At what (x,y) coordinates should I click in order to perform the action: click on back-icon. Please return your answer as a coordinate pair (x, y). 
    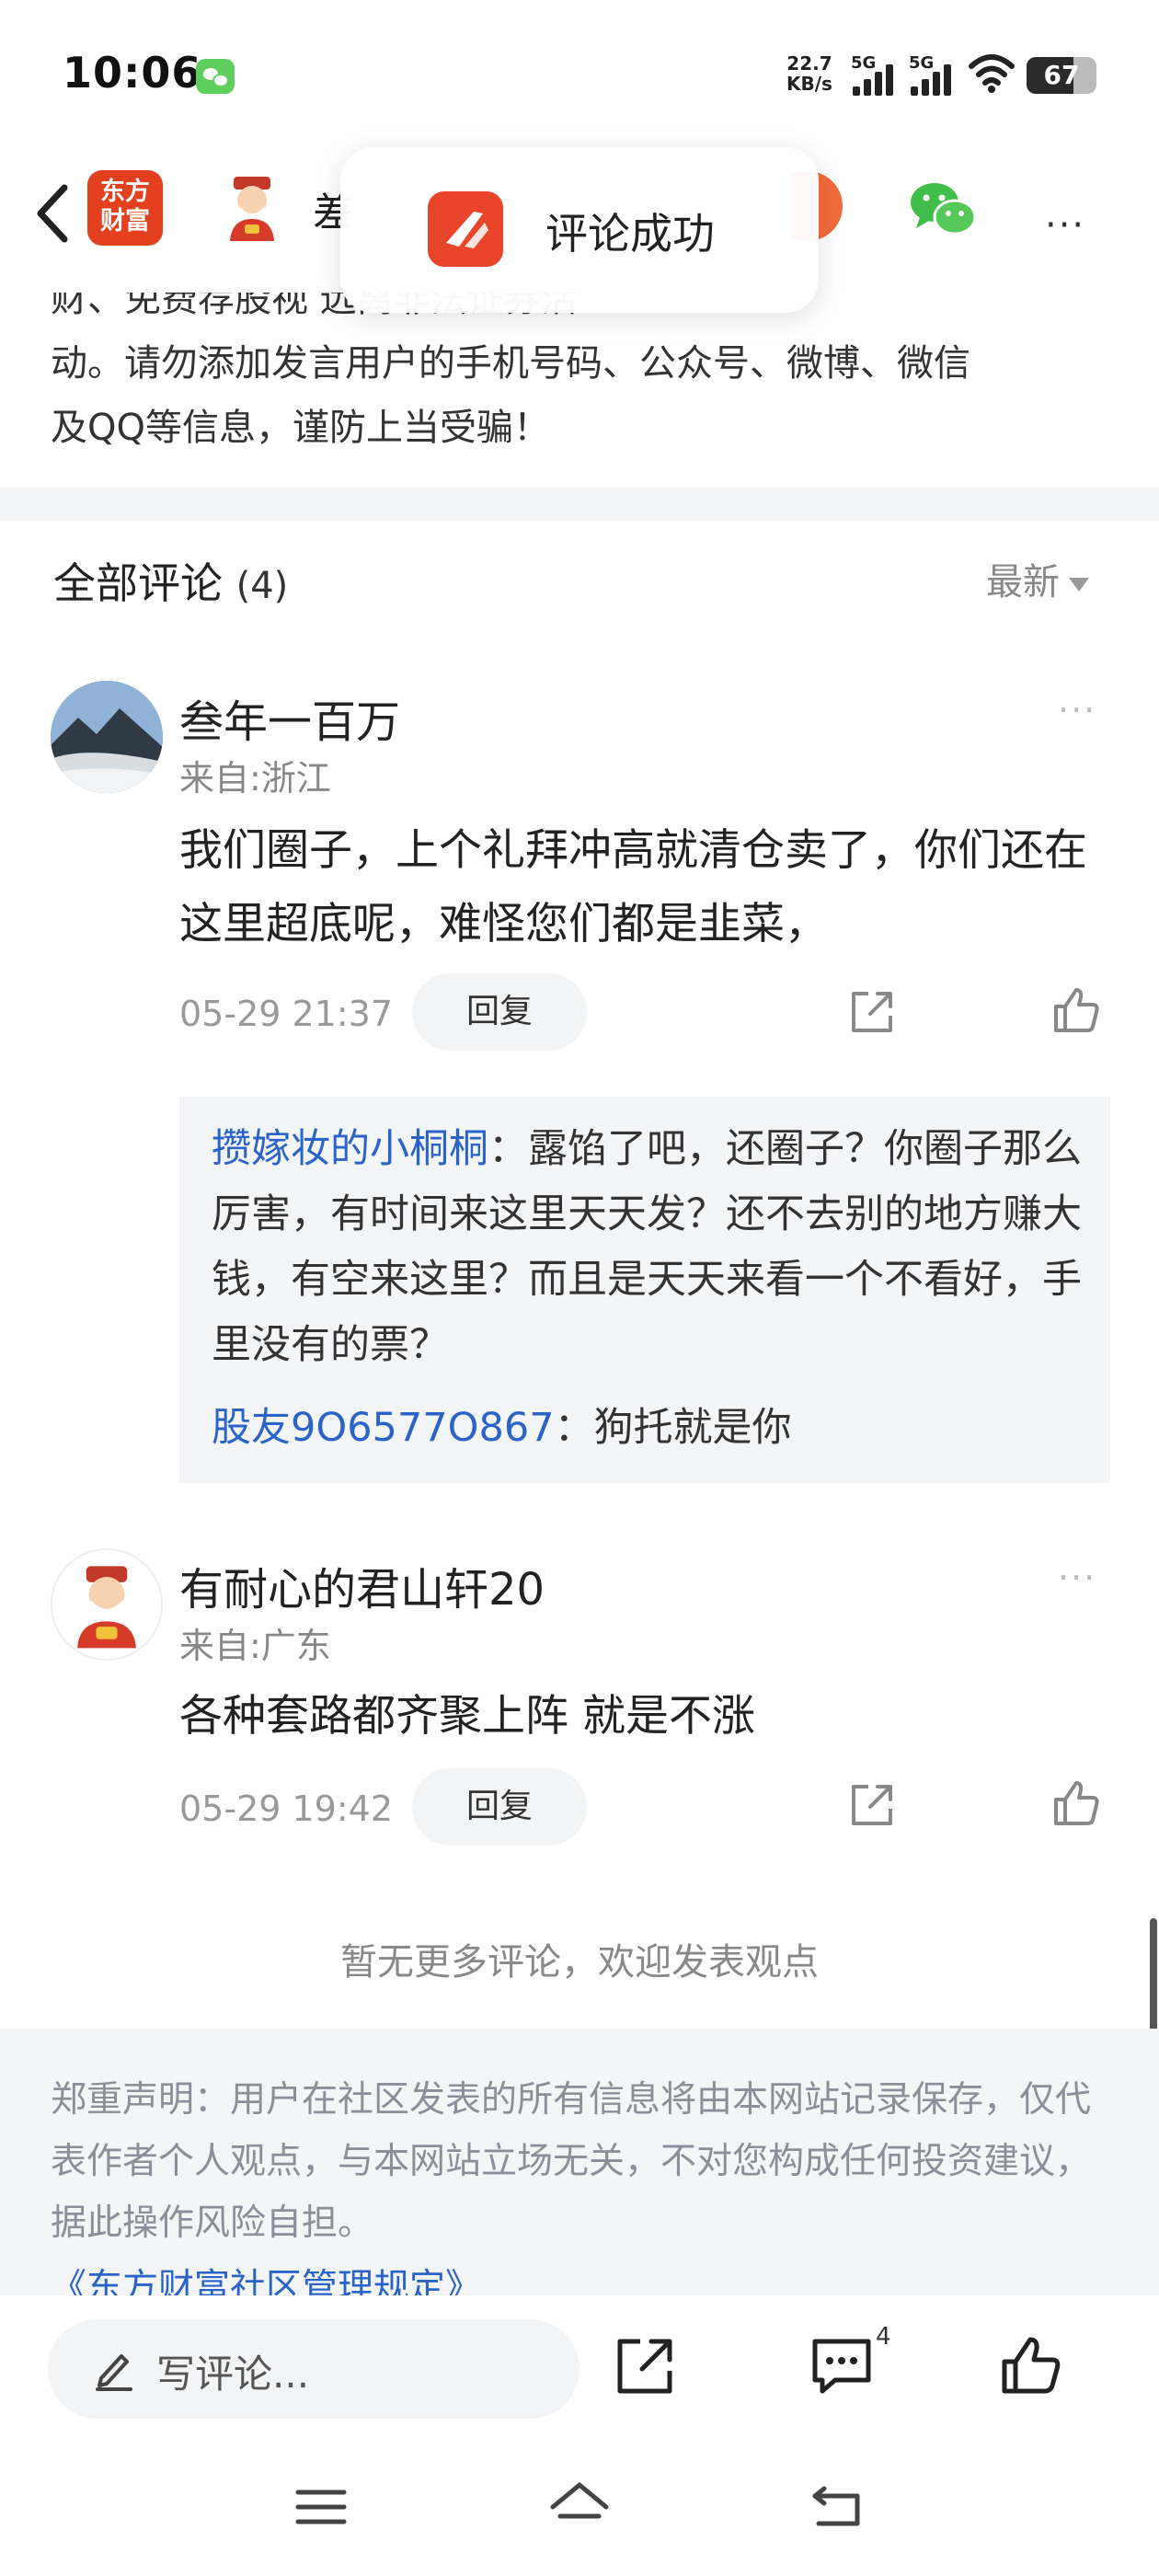
    Looking at the image, I should click on (53, 213).